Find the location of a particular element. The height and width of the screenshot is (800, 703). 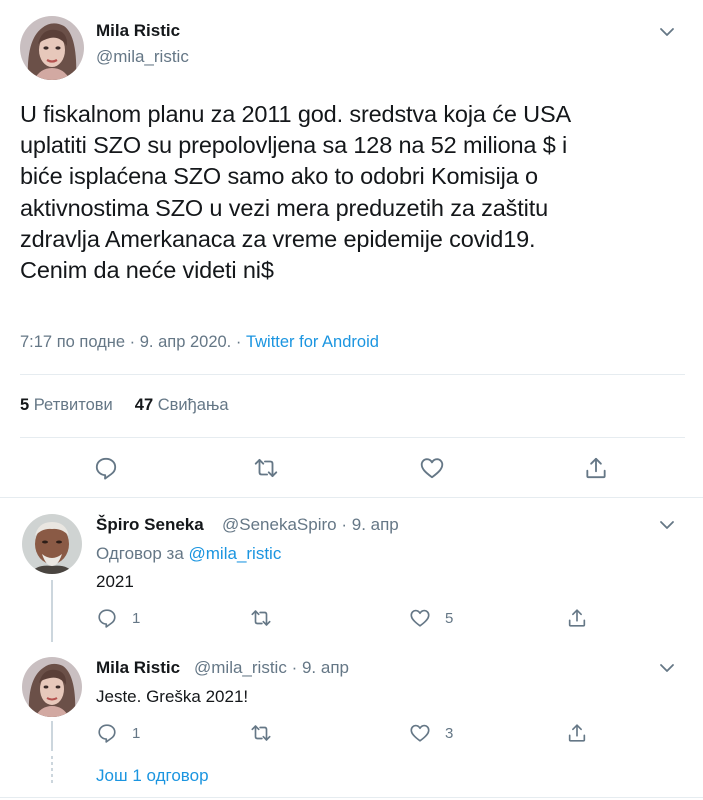

like-count: 5 is located at coordinates (449, 618).